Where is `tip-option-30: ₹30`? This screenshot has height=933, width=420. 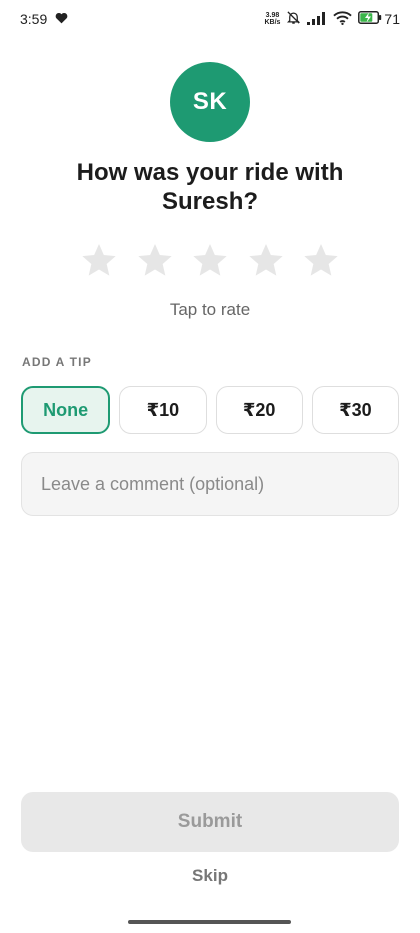
tip-option-30: ₹30 is located at coordinates (355, 410).